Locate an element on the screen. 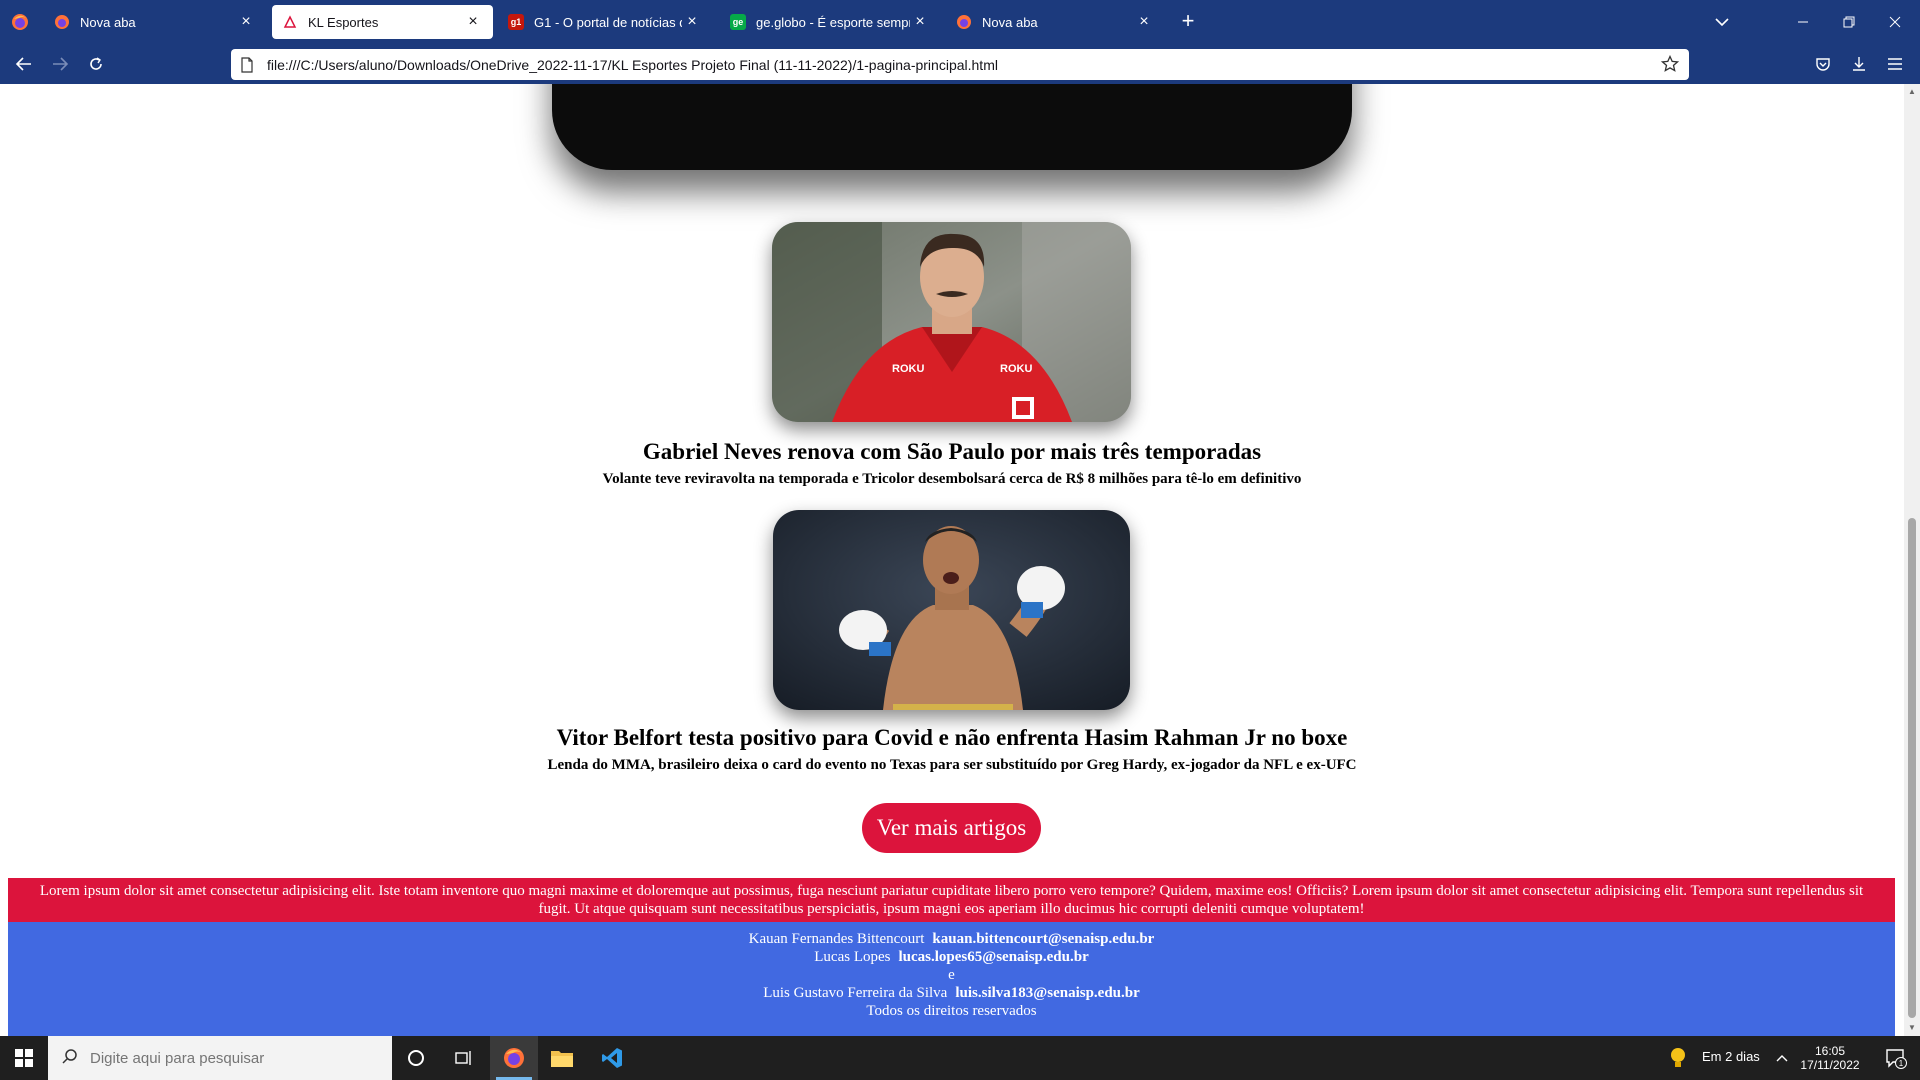  article-image-gabriel-neves: ROKU ROKU is located at coordinates (951, 322).